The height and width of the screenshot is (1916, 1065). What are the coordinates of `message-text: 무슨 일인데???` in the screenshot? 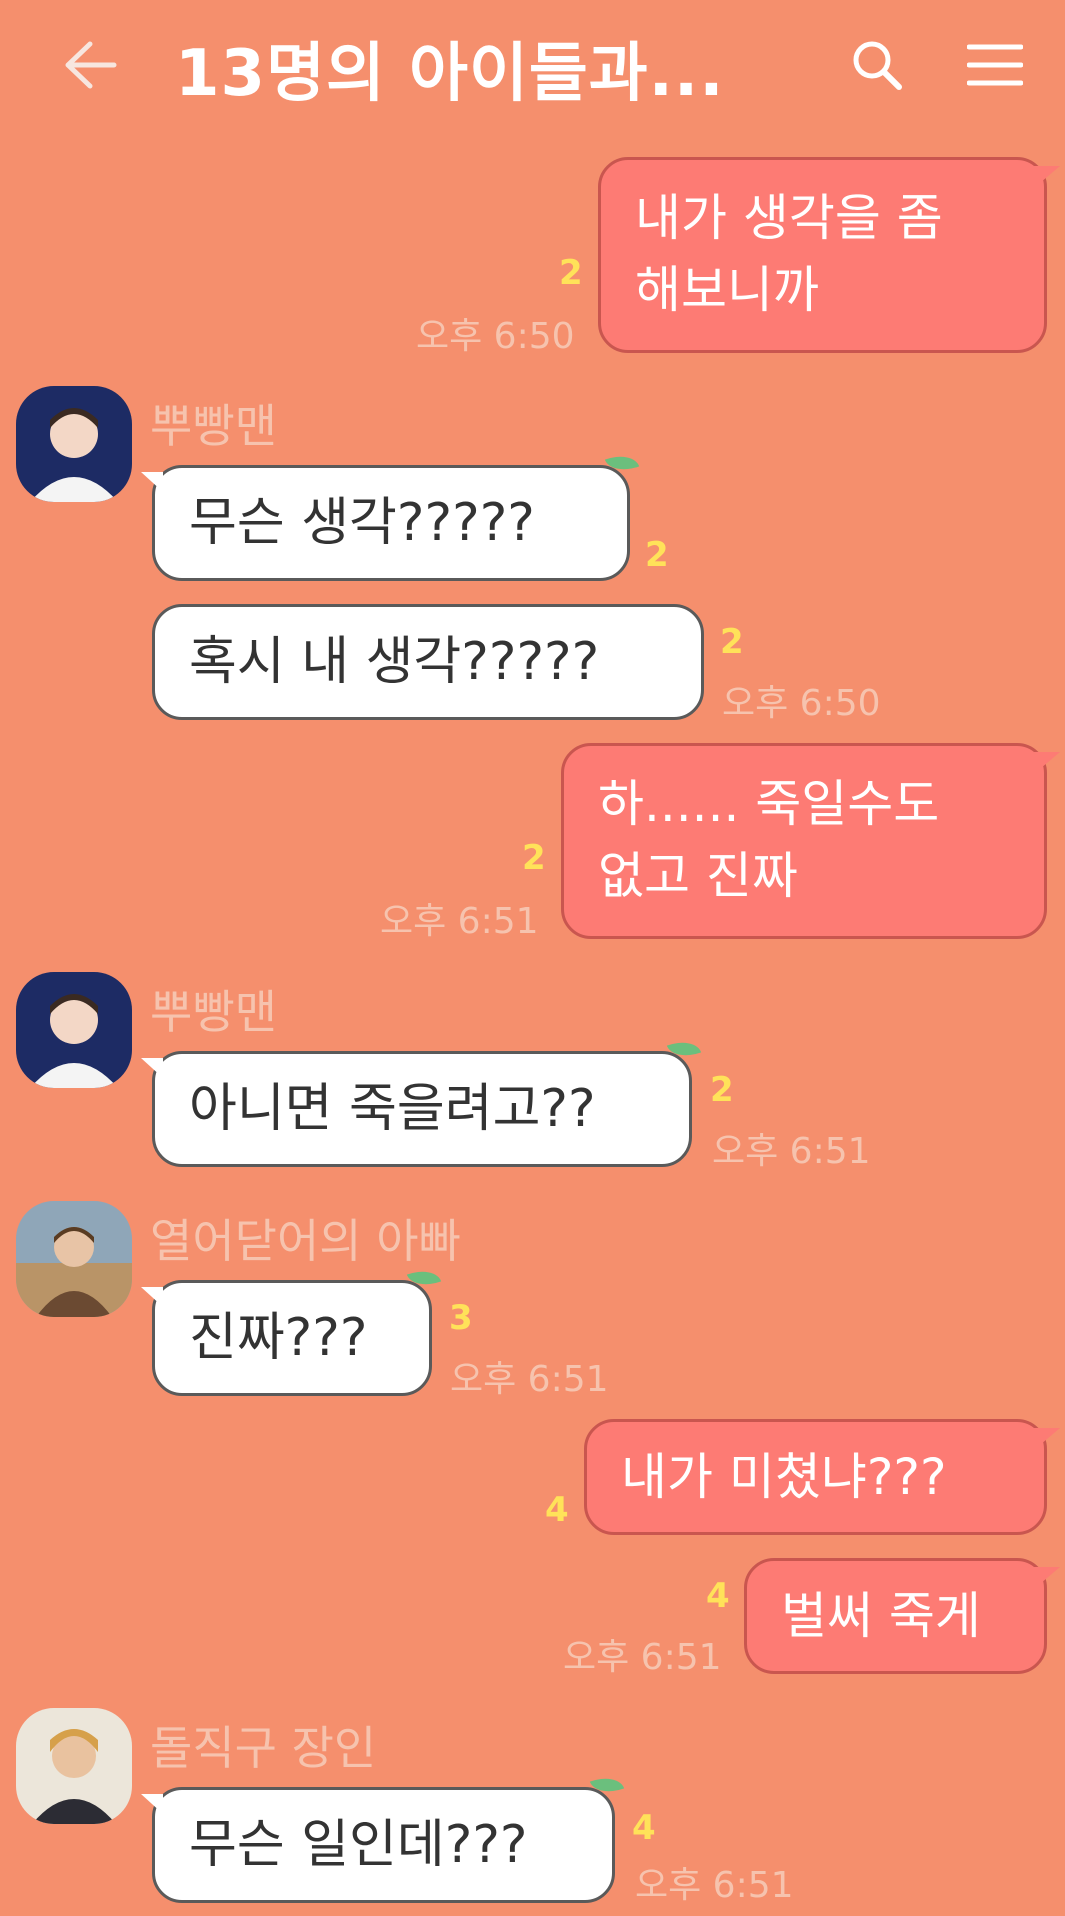 It's located at (358, 1845).